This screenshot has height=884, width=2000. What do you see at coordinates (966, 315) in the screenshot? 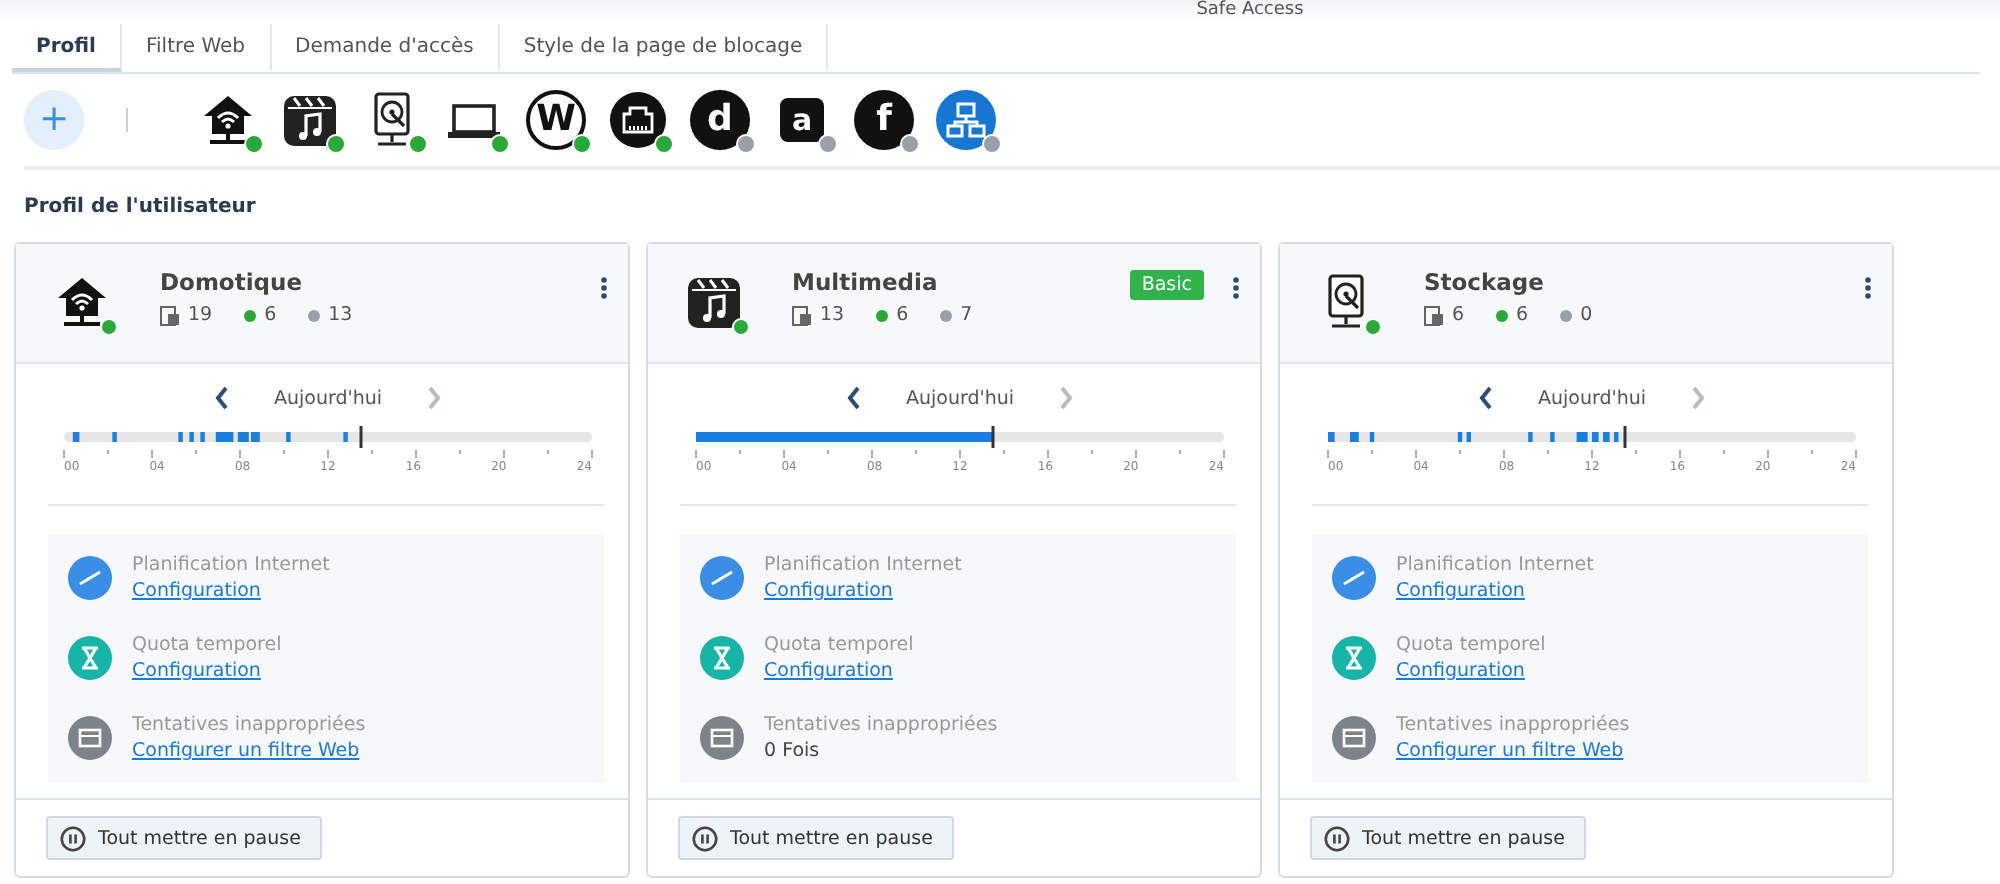
I see `offline-count: 7` at bounding box center [966, 315].